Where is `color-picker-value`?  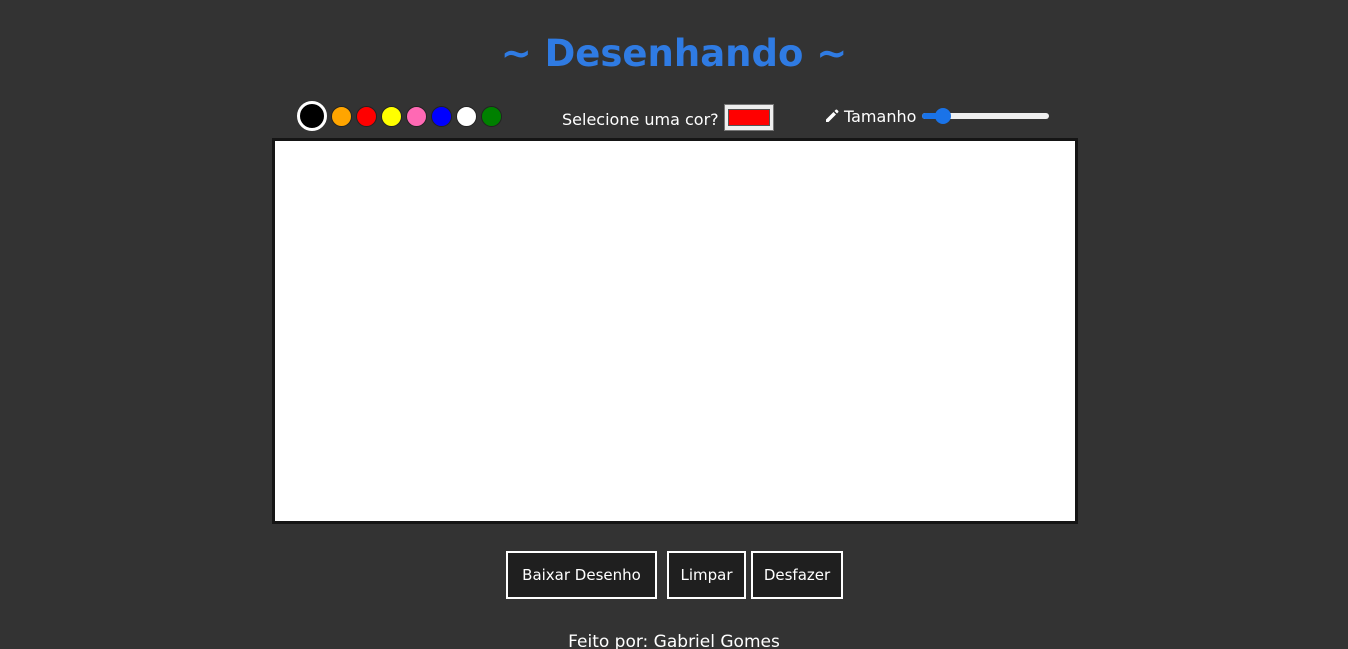 color-picker-value is located at coordinates (749, 117).